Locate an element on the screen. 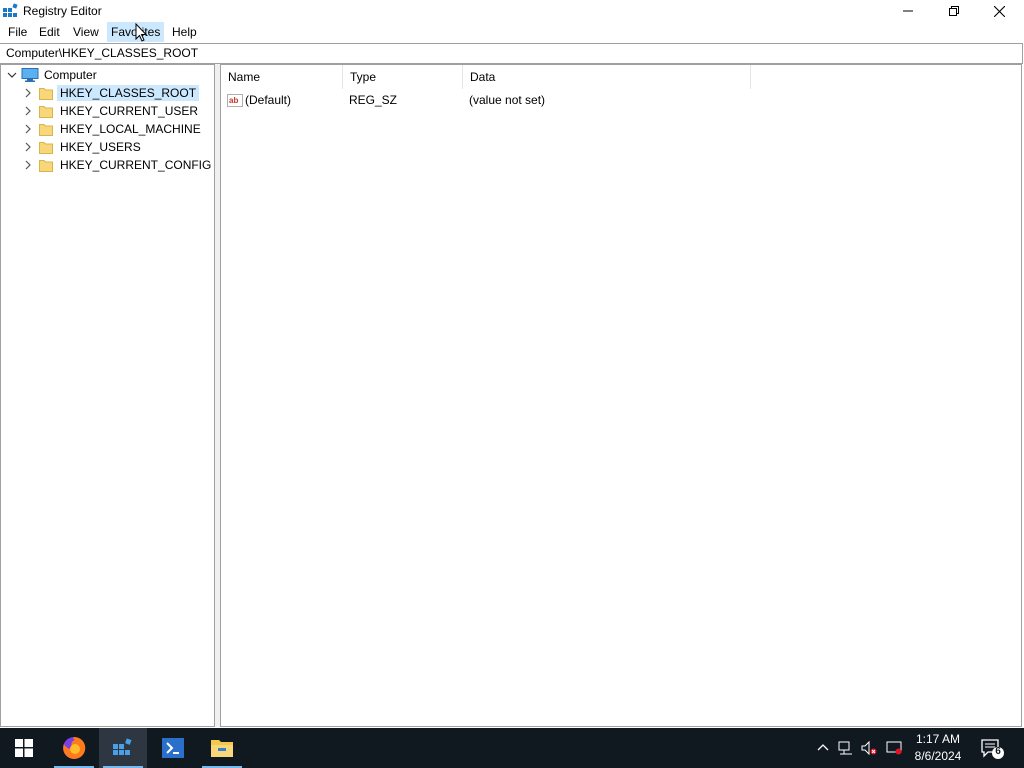  tree-item-hkey-users: HKEY_USERS is located at coordinates (83, 147).